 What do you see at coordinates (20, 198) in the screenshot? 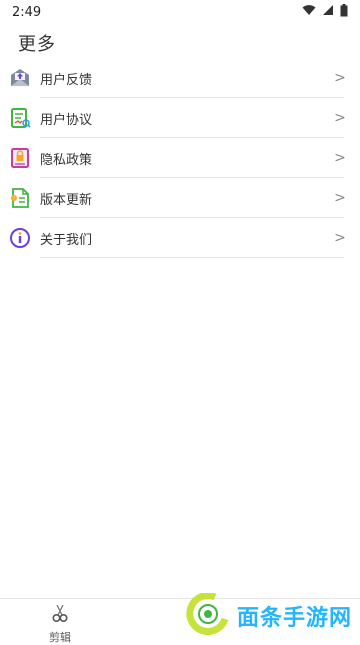
I see `update-icon: !` at bounding box center [20, 198].